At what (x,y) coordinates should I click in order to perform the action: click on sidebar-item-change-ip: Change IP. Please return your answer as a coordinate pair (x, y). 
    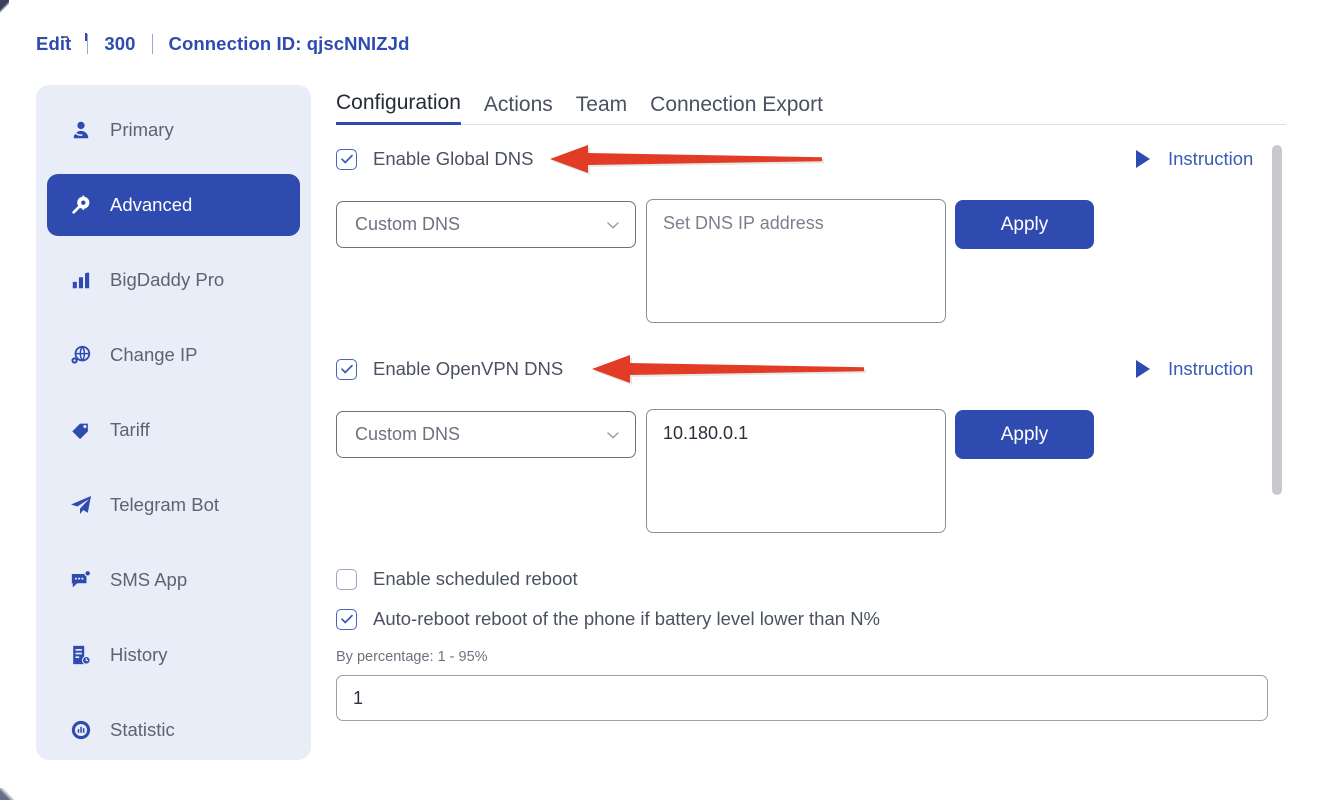
    Looking at the image, I should click on (173, 355).